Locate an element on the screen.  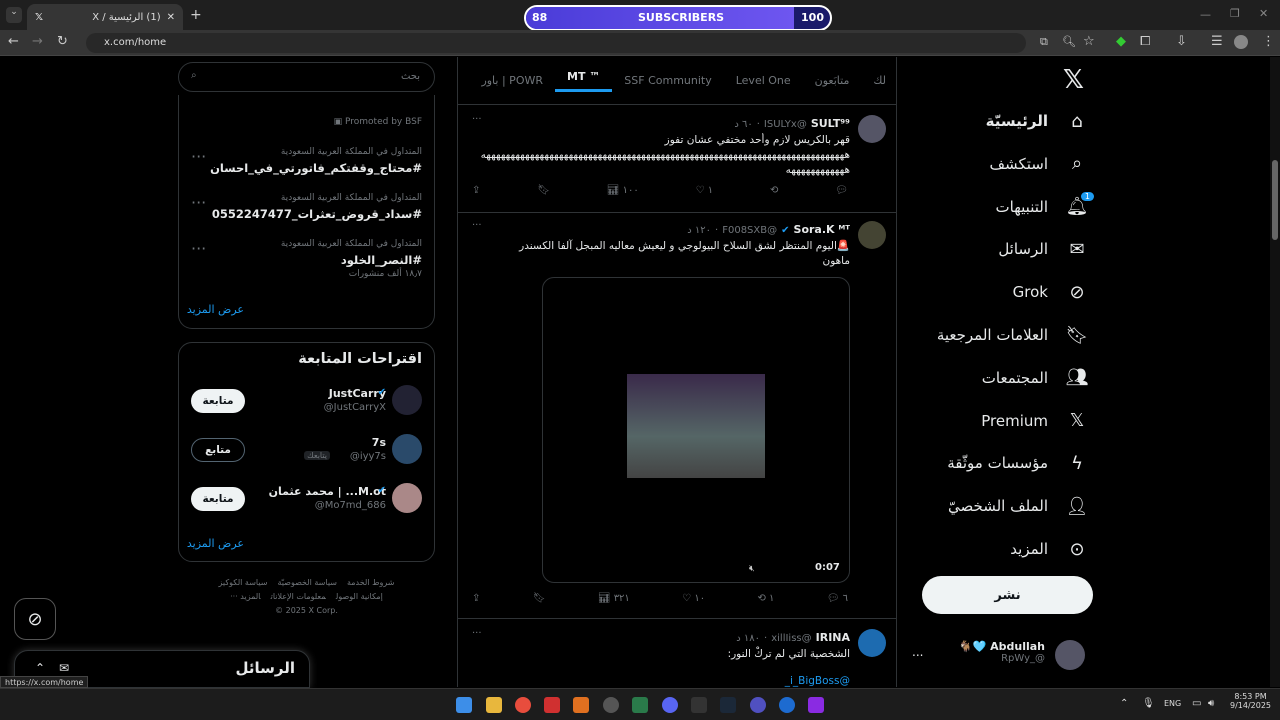
follow-show-more: عرض المزيد is located at coordinates (215, 543).